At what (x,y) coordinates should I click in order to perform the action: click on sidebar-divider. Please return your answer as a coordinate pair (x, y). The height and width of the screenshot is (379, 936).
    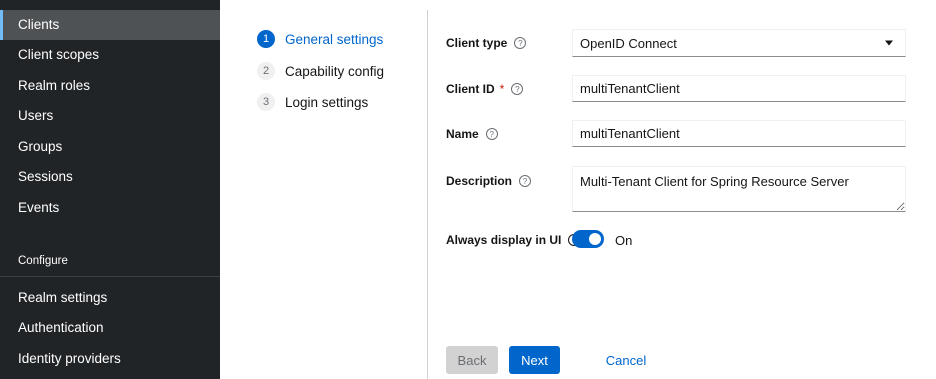
    Looking at the image, I should click on (110, 276).